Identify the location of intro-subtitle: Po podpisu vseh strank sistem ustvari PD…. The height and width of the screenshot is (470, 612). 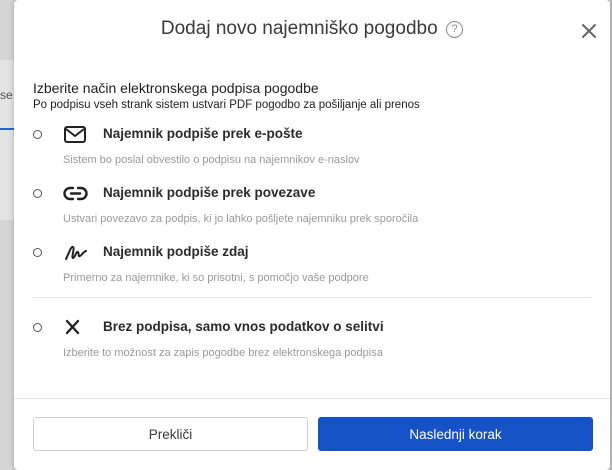
(226, 105).